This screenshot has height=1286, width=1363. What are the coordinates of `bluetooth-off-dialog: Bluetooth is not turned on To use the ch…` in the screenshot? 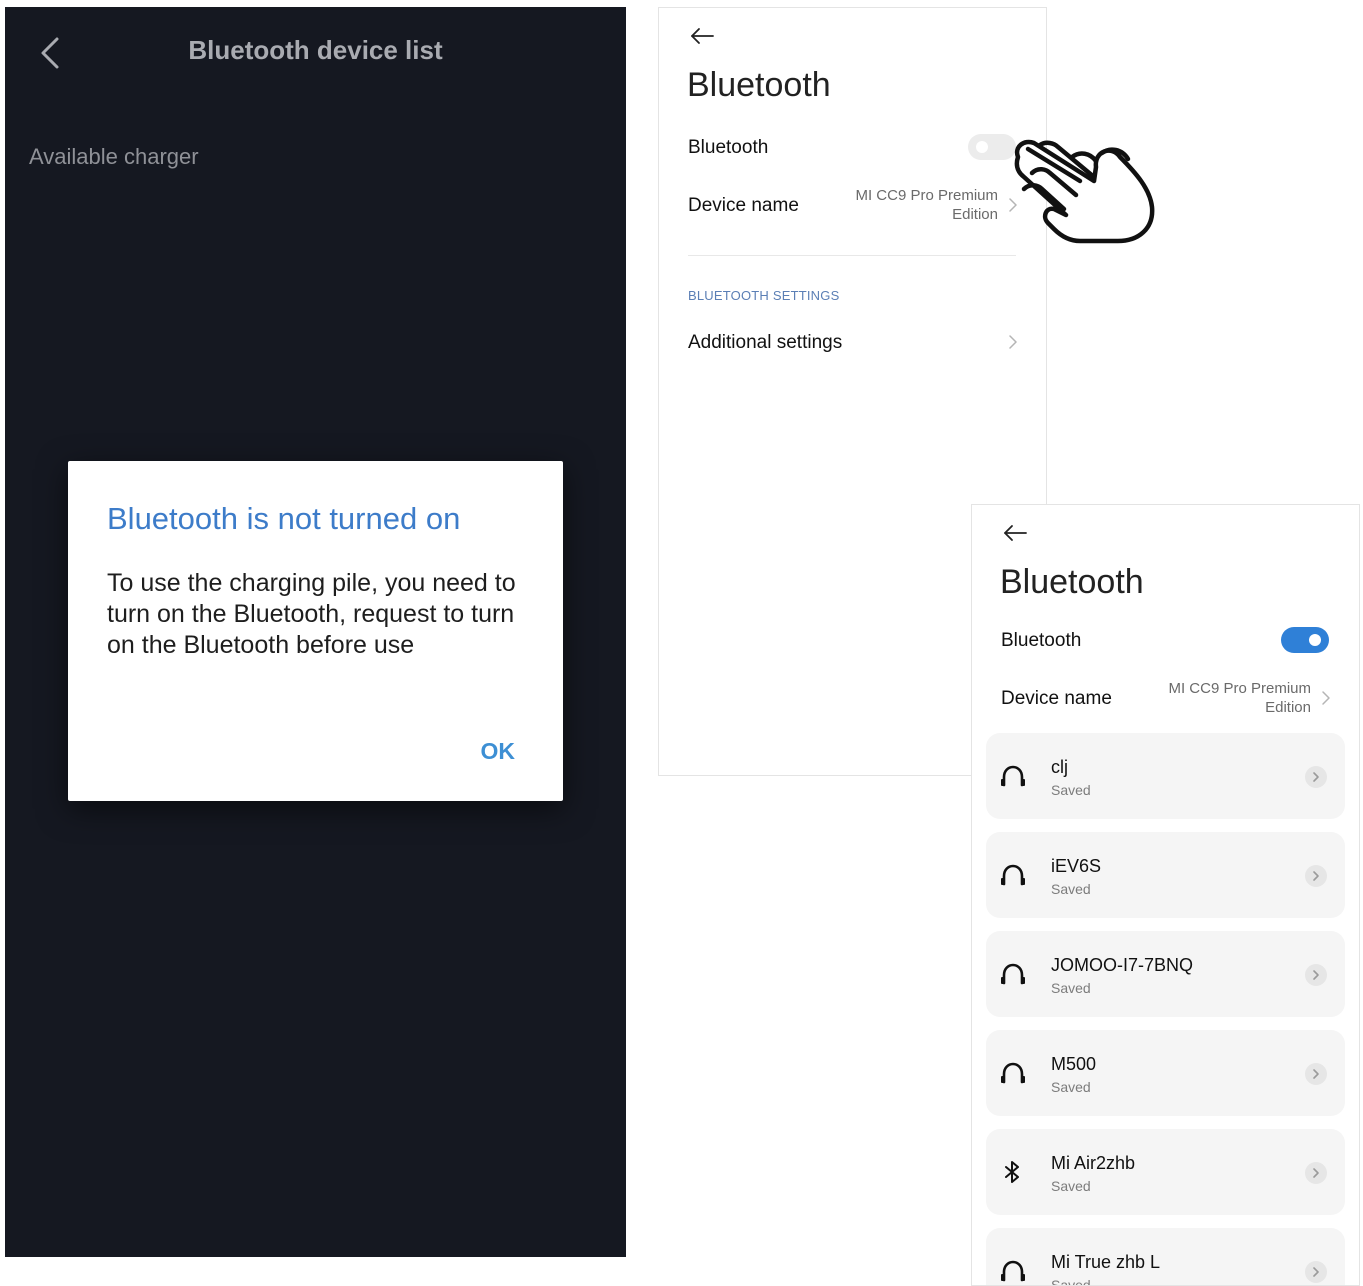 It's located at (315, 631).